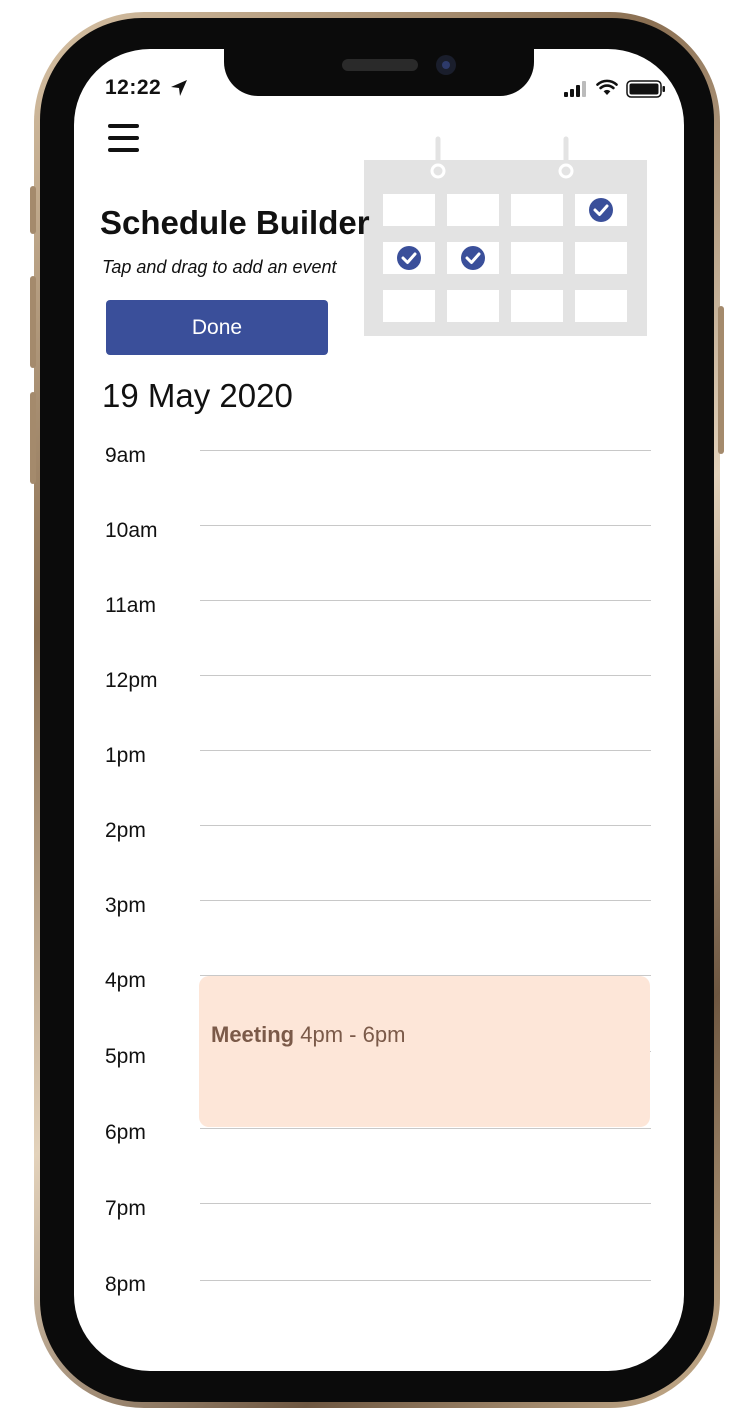 Image resolution: width=734 pixels, height=1422 pixels. Describe the element at coordinates (125, 980) in the screenshot. I see `hour-label: 4pm` at that location.